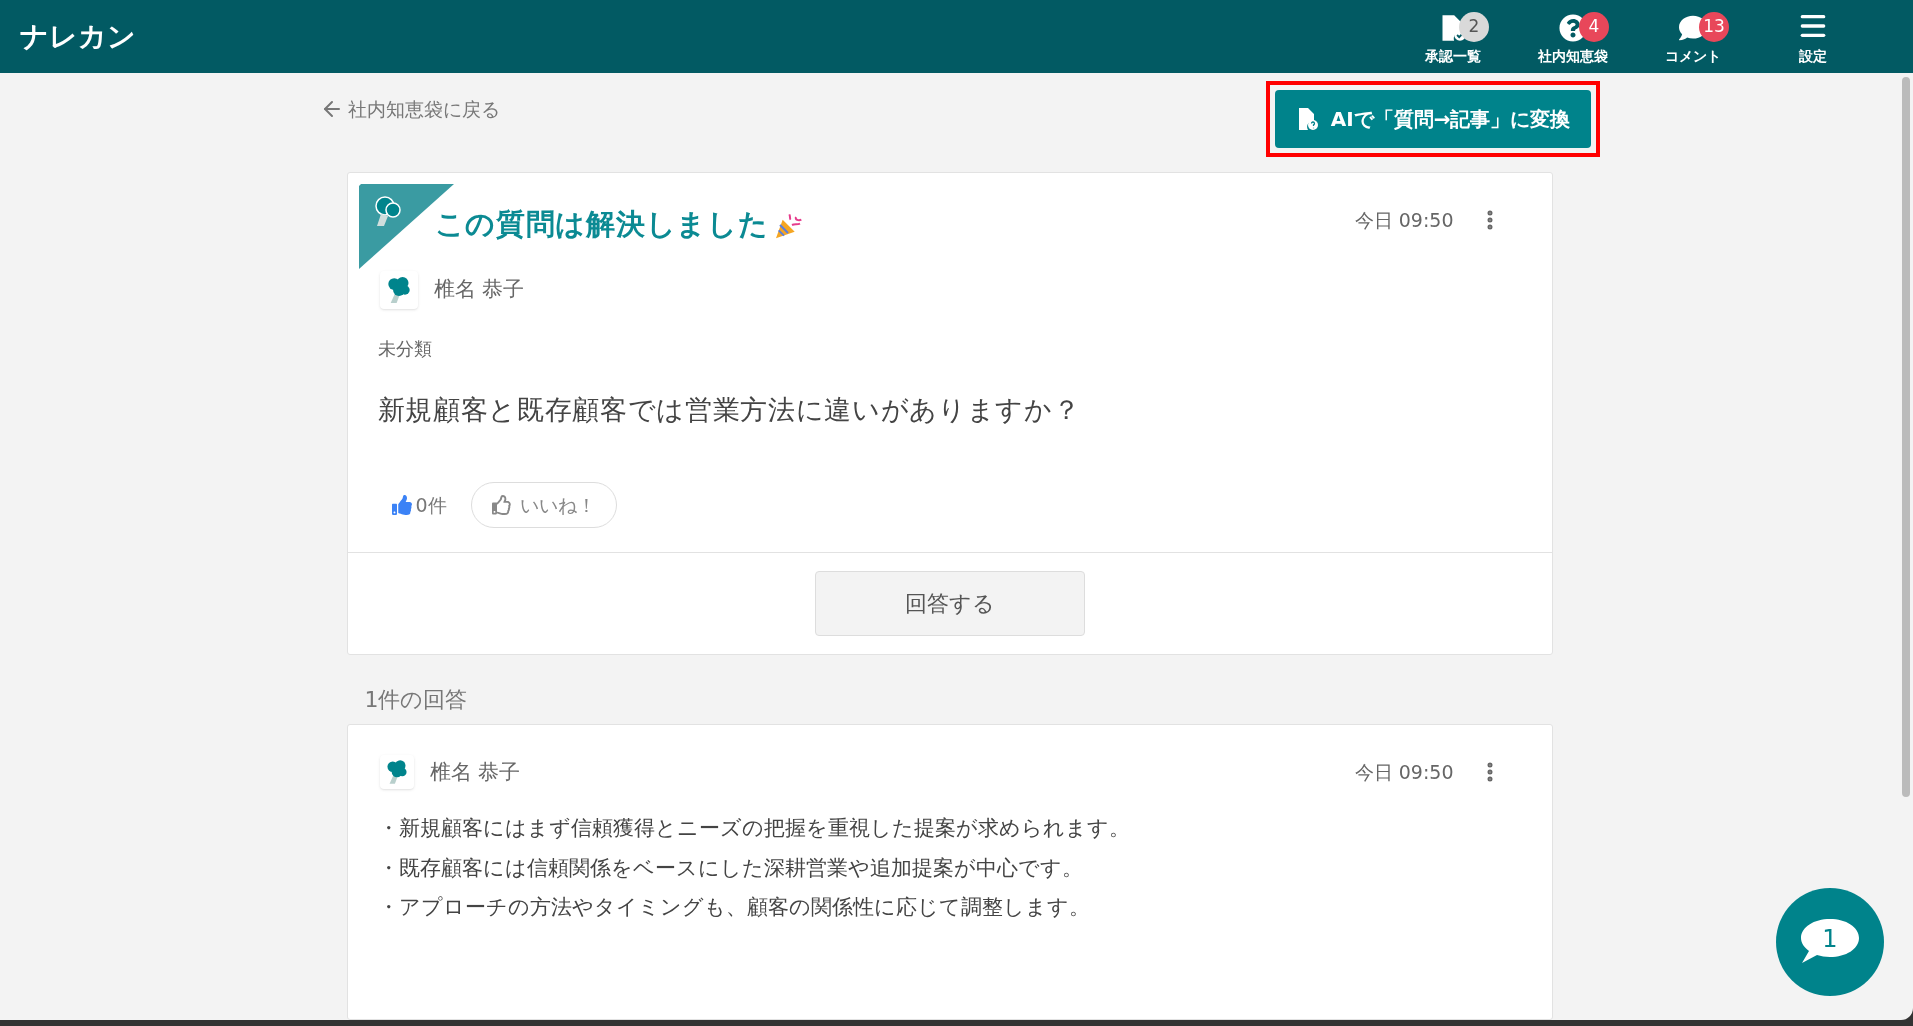 This screenshot has height=1026, width=1913. What do you see at coordinates (734, 908) in the screenshot?
I see `answer-text: ・アプローチの方法やタイミングも、顧客の関係性に応じて調整します。` at bounding box center [734, 908].